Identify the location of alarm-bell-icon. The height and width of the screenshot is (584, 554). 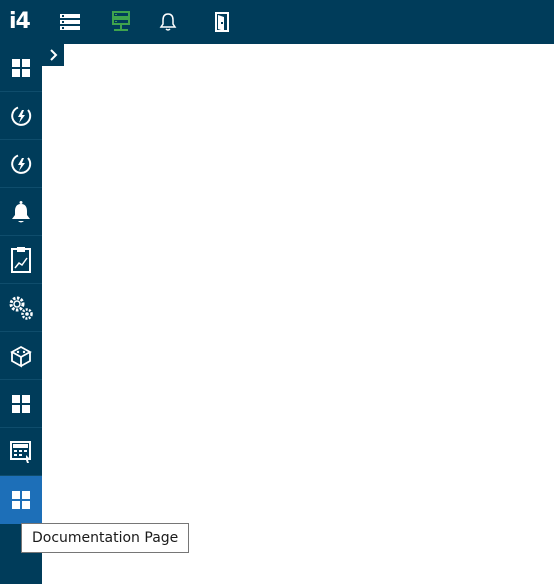
(21, 211).